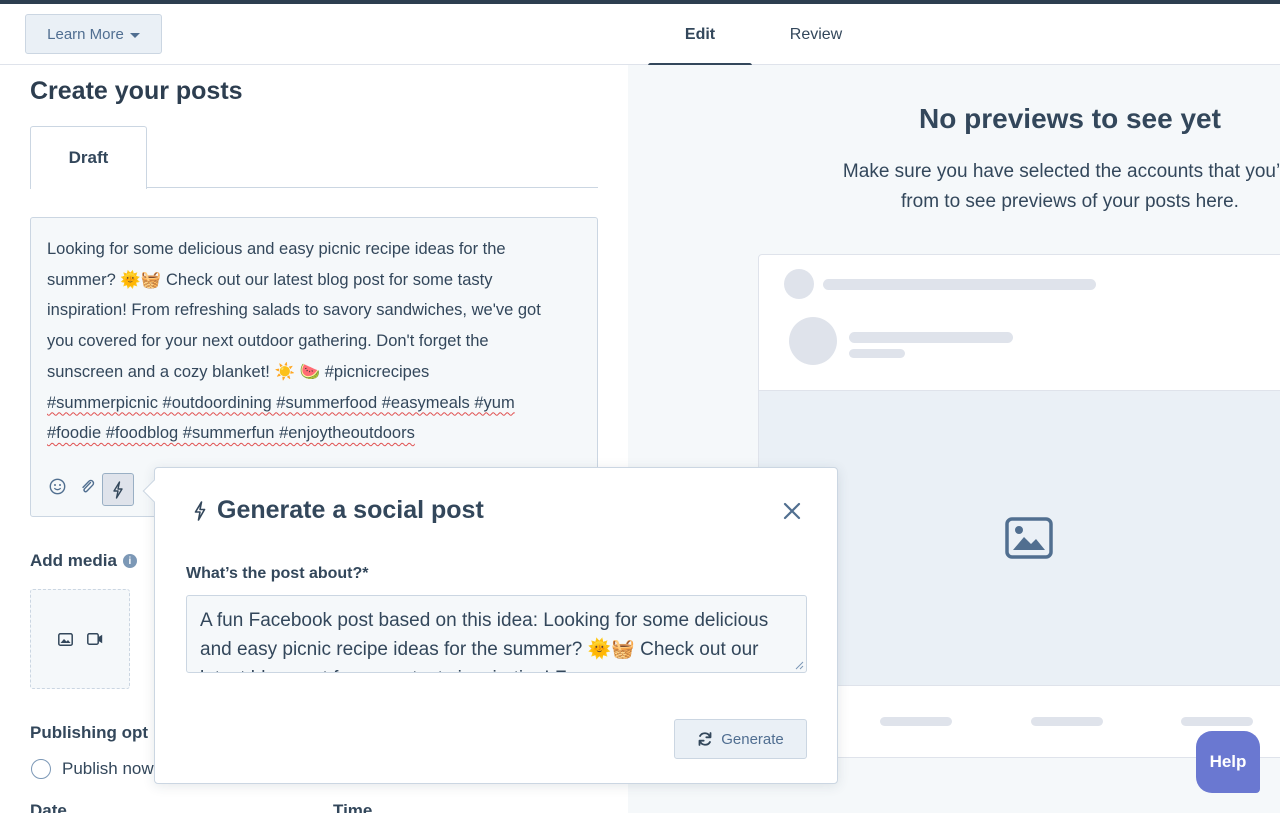 The height and width of the screenshot is (813, 1280). I want to click on help-button: Help, so click(1228, 762).